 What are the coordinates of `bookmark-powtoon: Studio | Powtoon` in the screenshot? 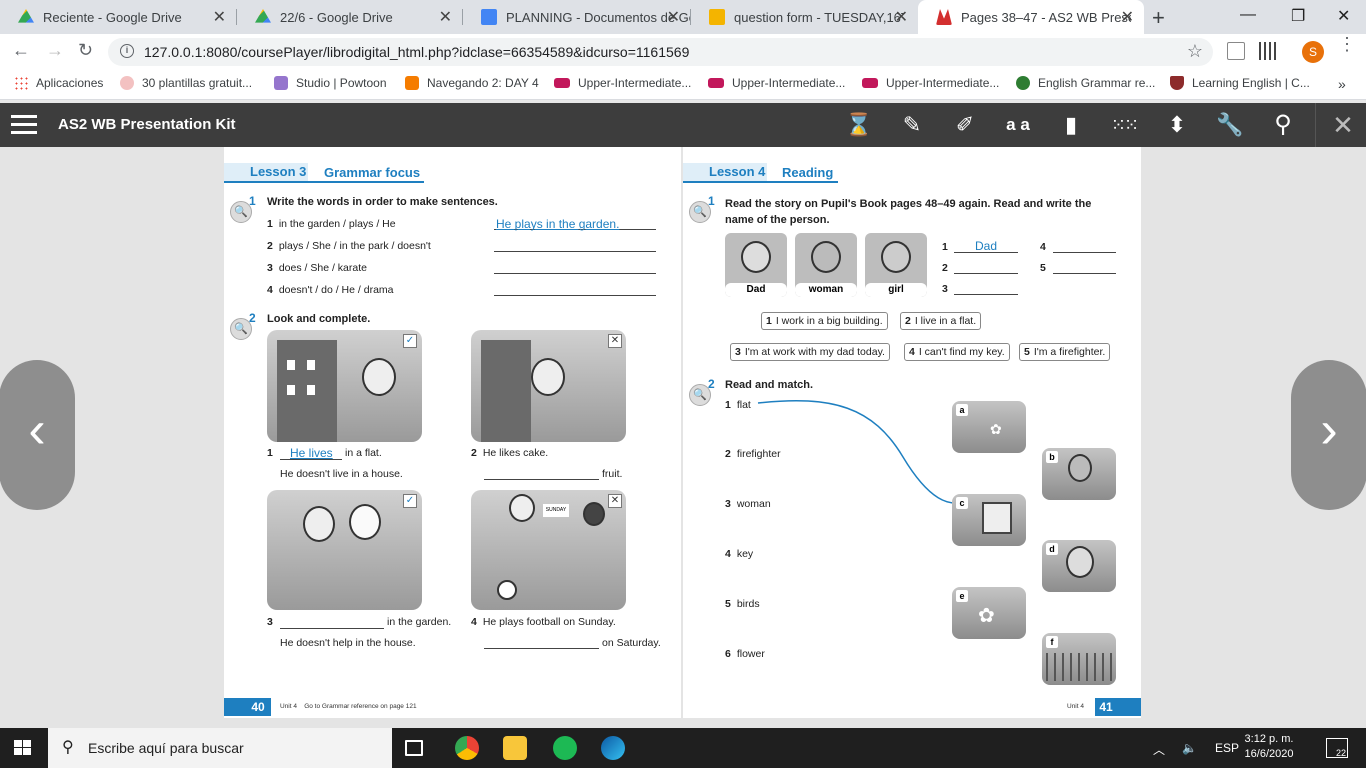 It's located at (330, 83).